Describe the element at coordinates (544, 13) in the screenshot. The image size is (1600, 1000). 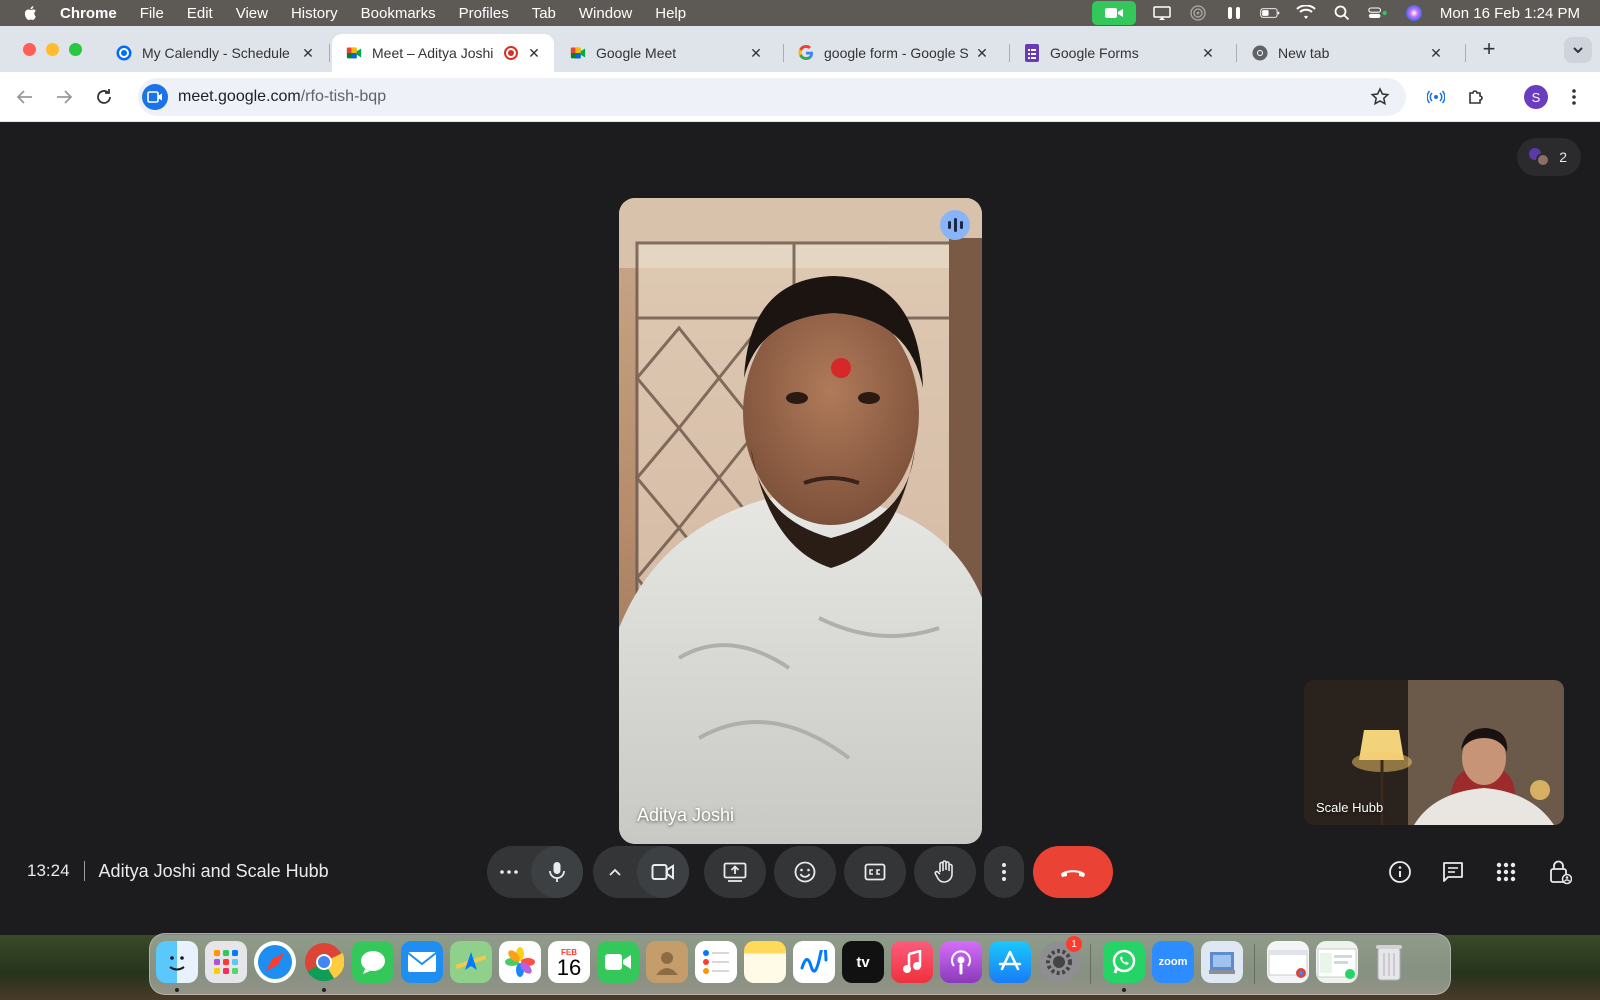
I see `menu-tab: Tab` at that location.